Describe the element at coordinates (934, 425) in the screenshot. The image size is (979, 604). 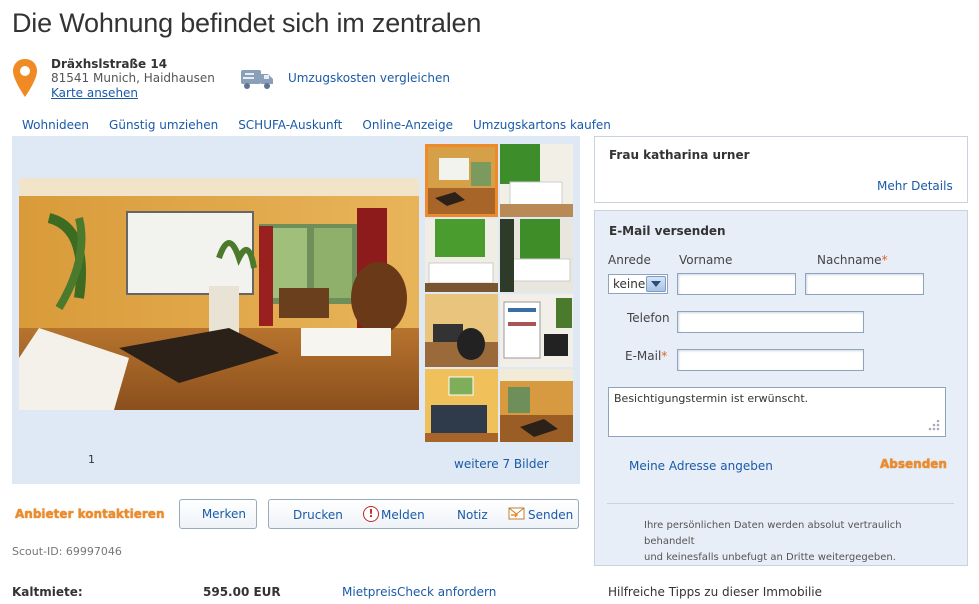
I see `resize-grip-icon` at that location.